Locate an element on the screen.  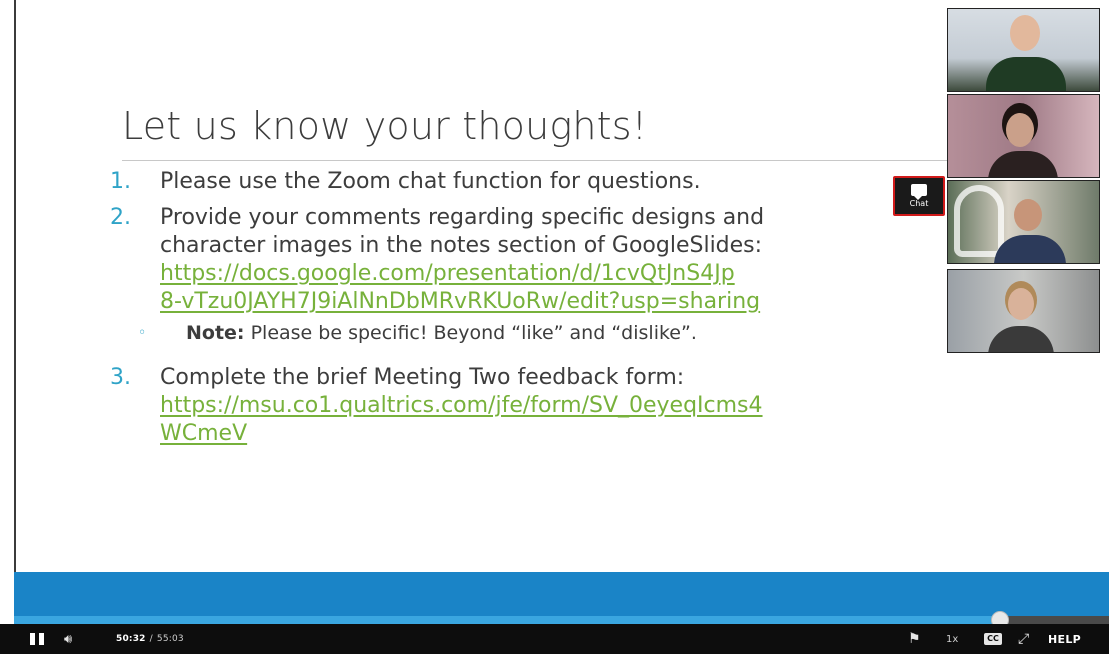
list-number: 2. is located at coordinates (120, 217).